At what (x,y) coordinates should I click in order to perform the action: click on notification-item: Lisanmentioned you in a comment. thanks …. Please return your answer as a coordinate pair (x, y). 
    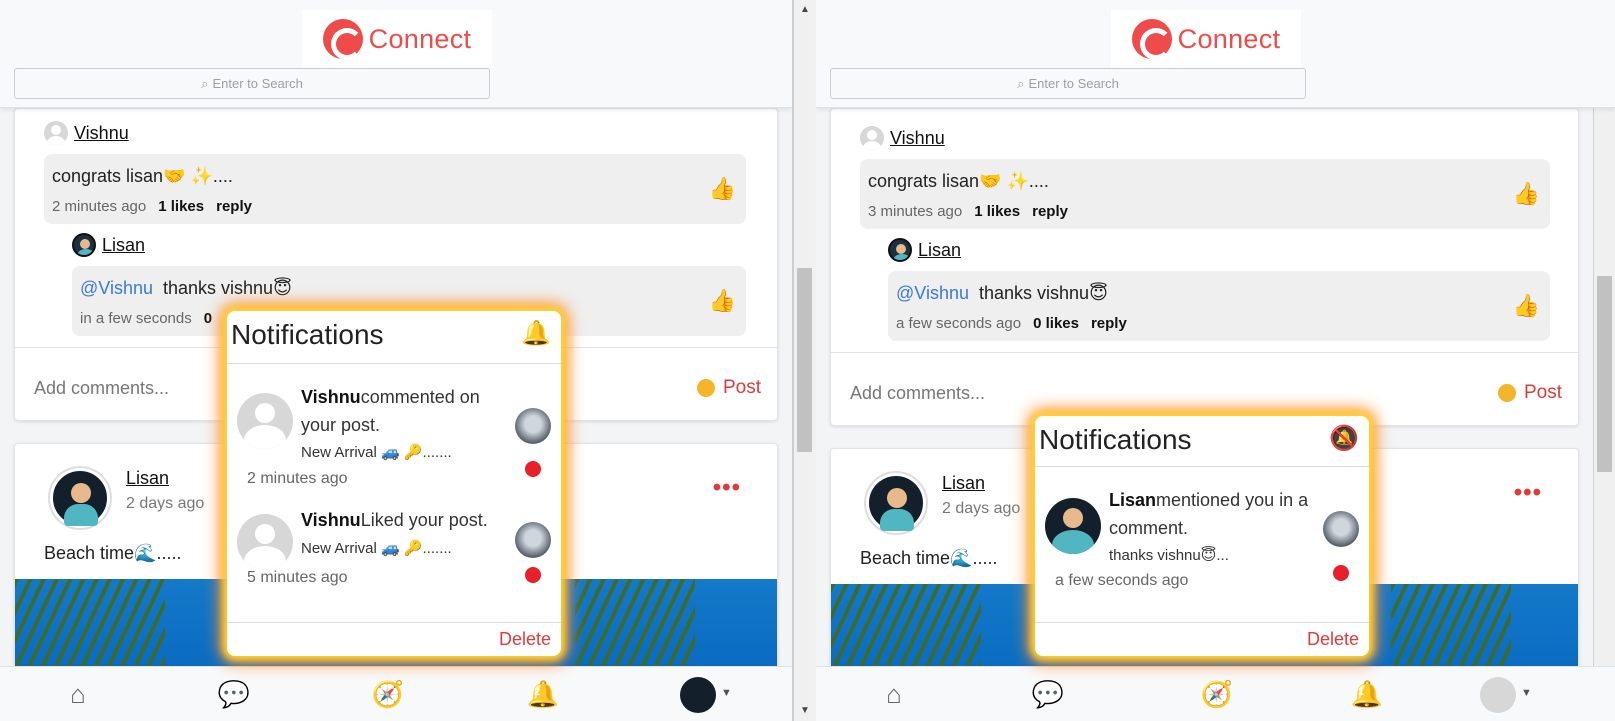
    Looking at the image, I should click on (1202, 538).